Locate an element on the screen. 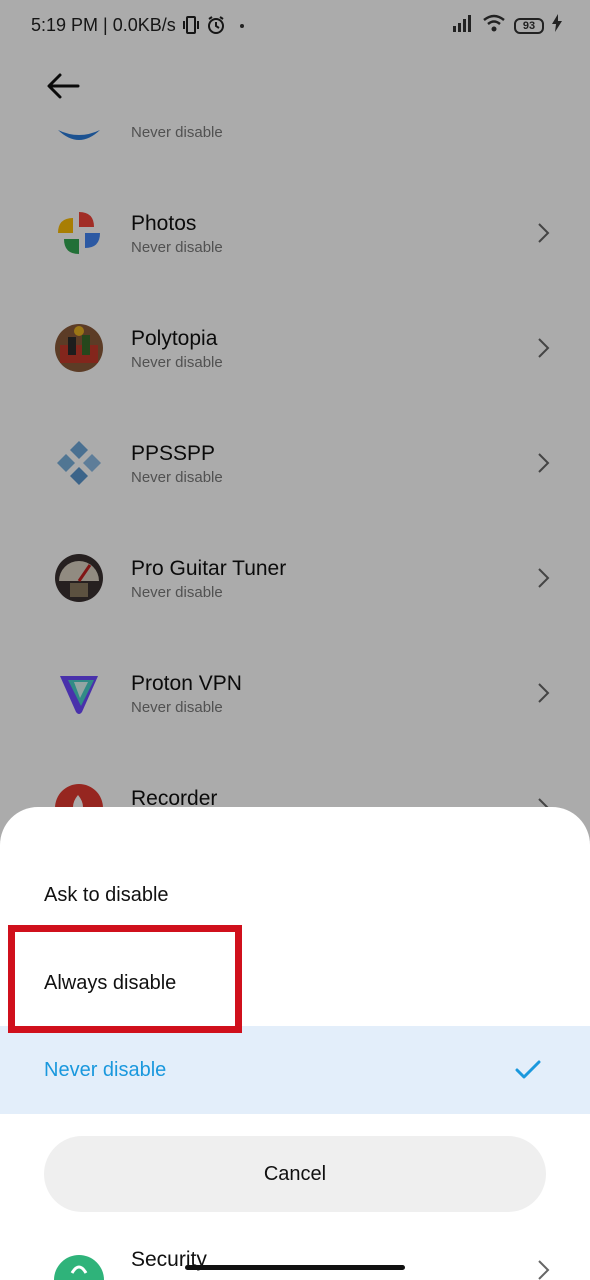 The image size is (590, 1280). option-label: Never disable is located at coordinates (105, 1070).